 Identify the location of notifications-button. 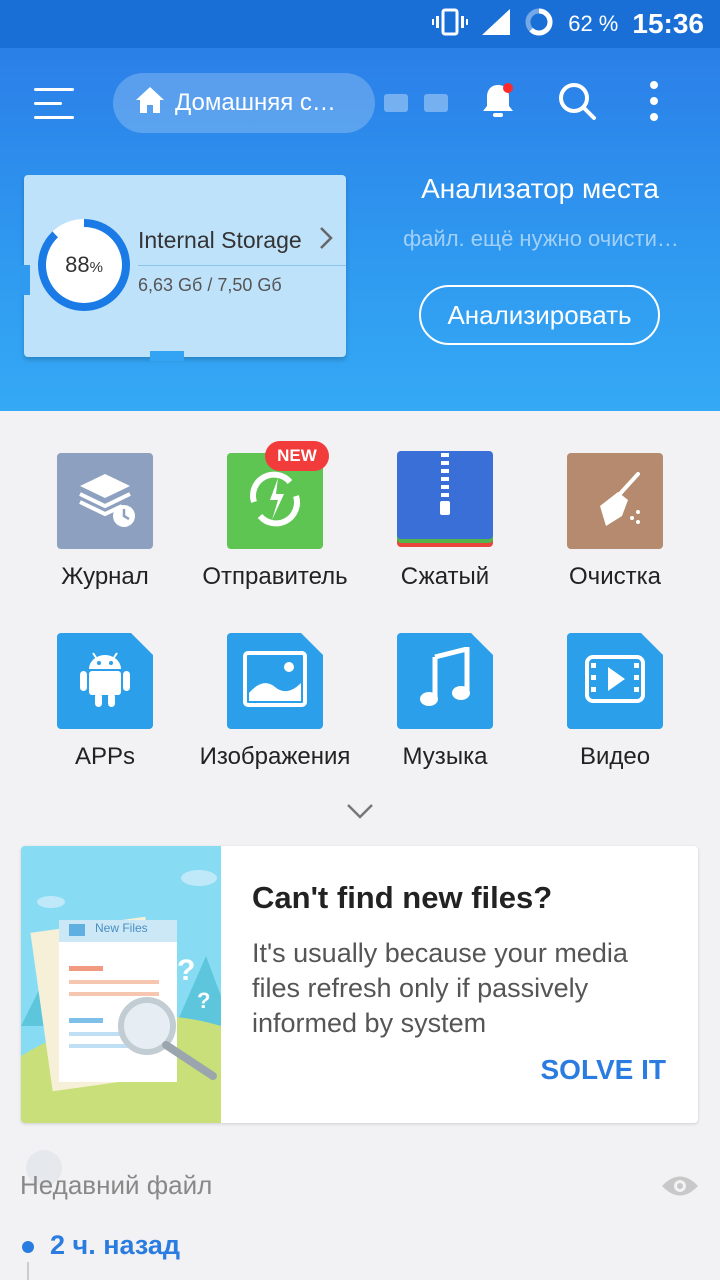
(498, 103).